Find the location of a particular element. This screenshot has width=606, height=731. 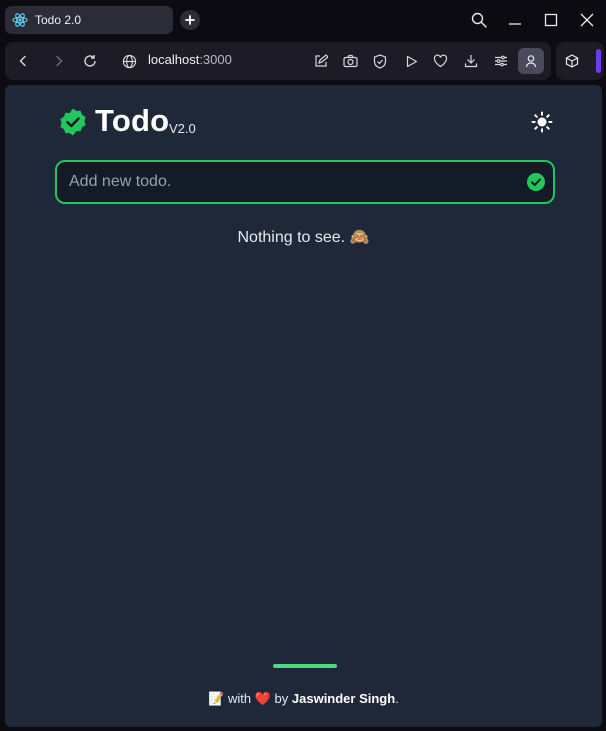

reload-icon is located at coordinates (90, 61).